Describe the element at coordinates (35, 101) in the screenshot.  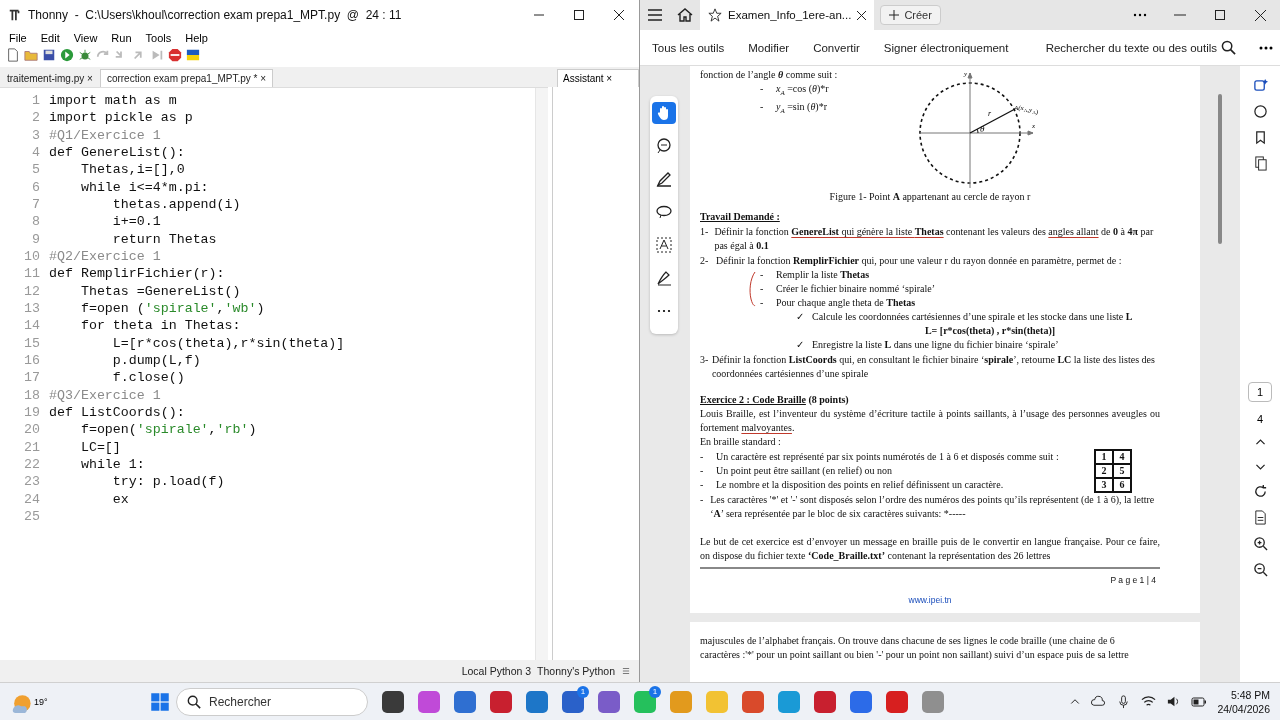
I see `line-number: 1` at that location.